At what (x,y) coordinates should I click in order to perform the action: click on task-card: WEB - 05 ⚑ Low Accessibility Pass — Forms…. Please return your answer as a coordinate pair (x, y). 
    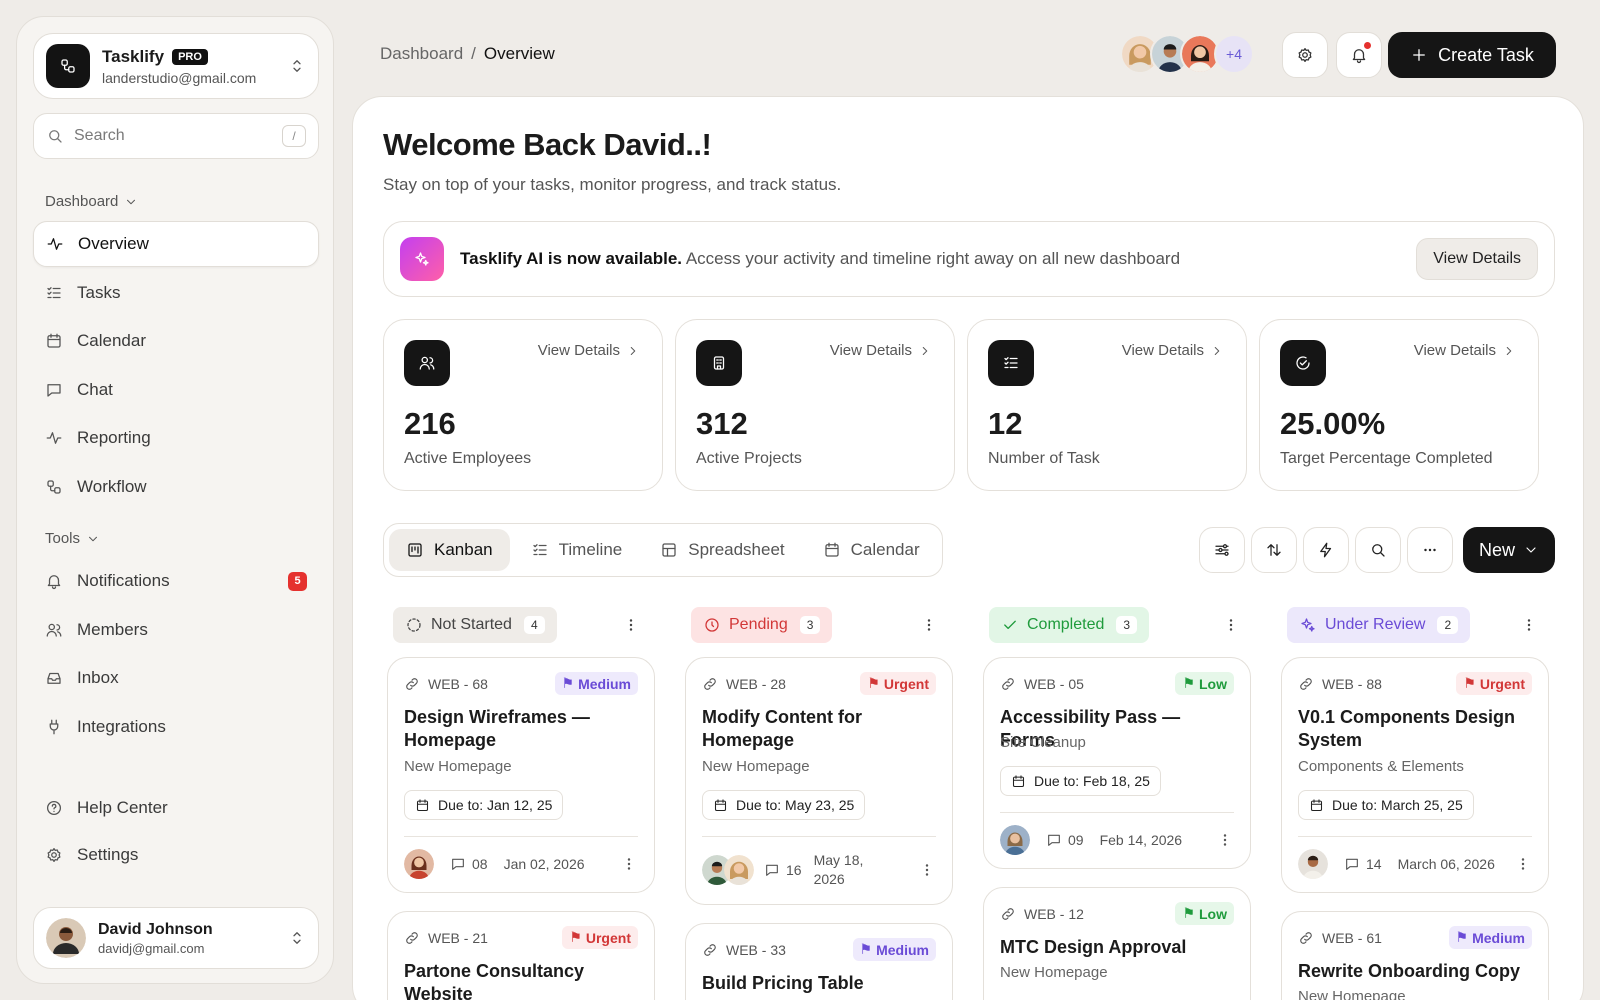
    Looking at the image, I should click on (1117, 763).